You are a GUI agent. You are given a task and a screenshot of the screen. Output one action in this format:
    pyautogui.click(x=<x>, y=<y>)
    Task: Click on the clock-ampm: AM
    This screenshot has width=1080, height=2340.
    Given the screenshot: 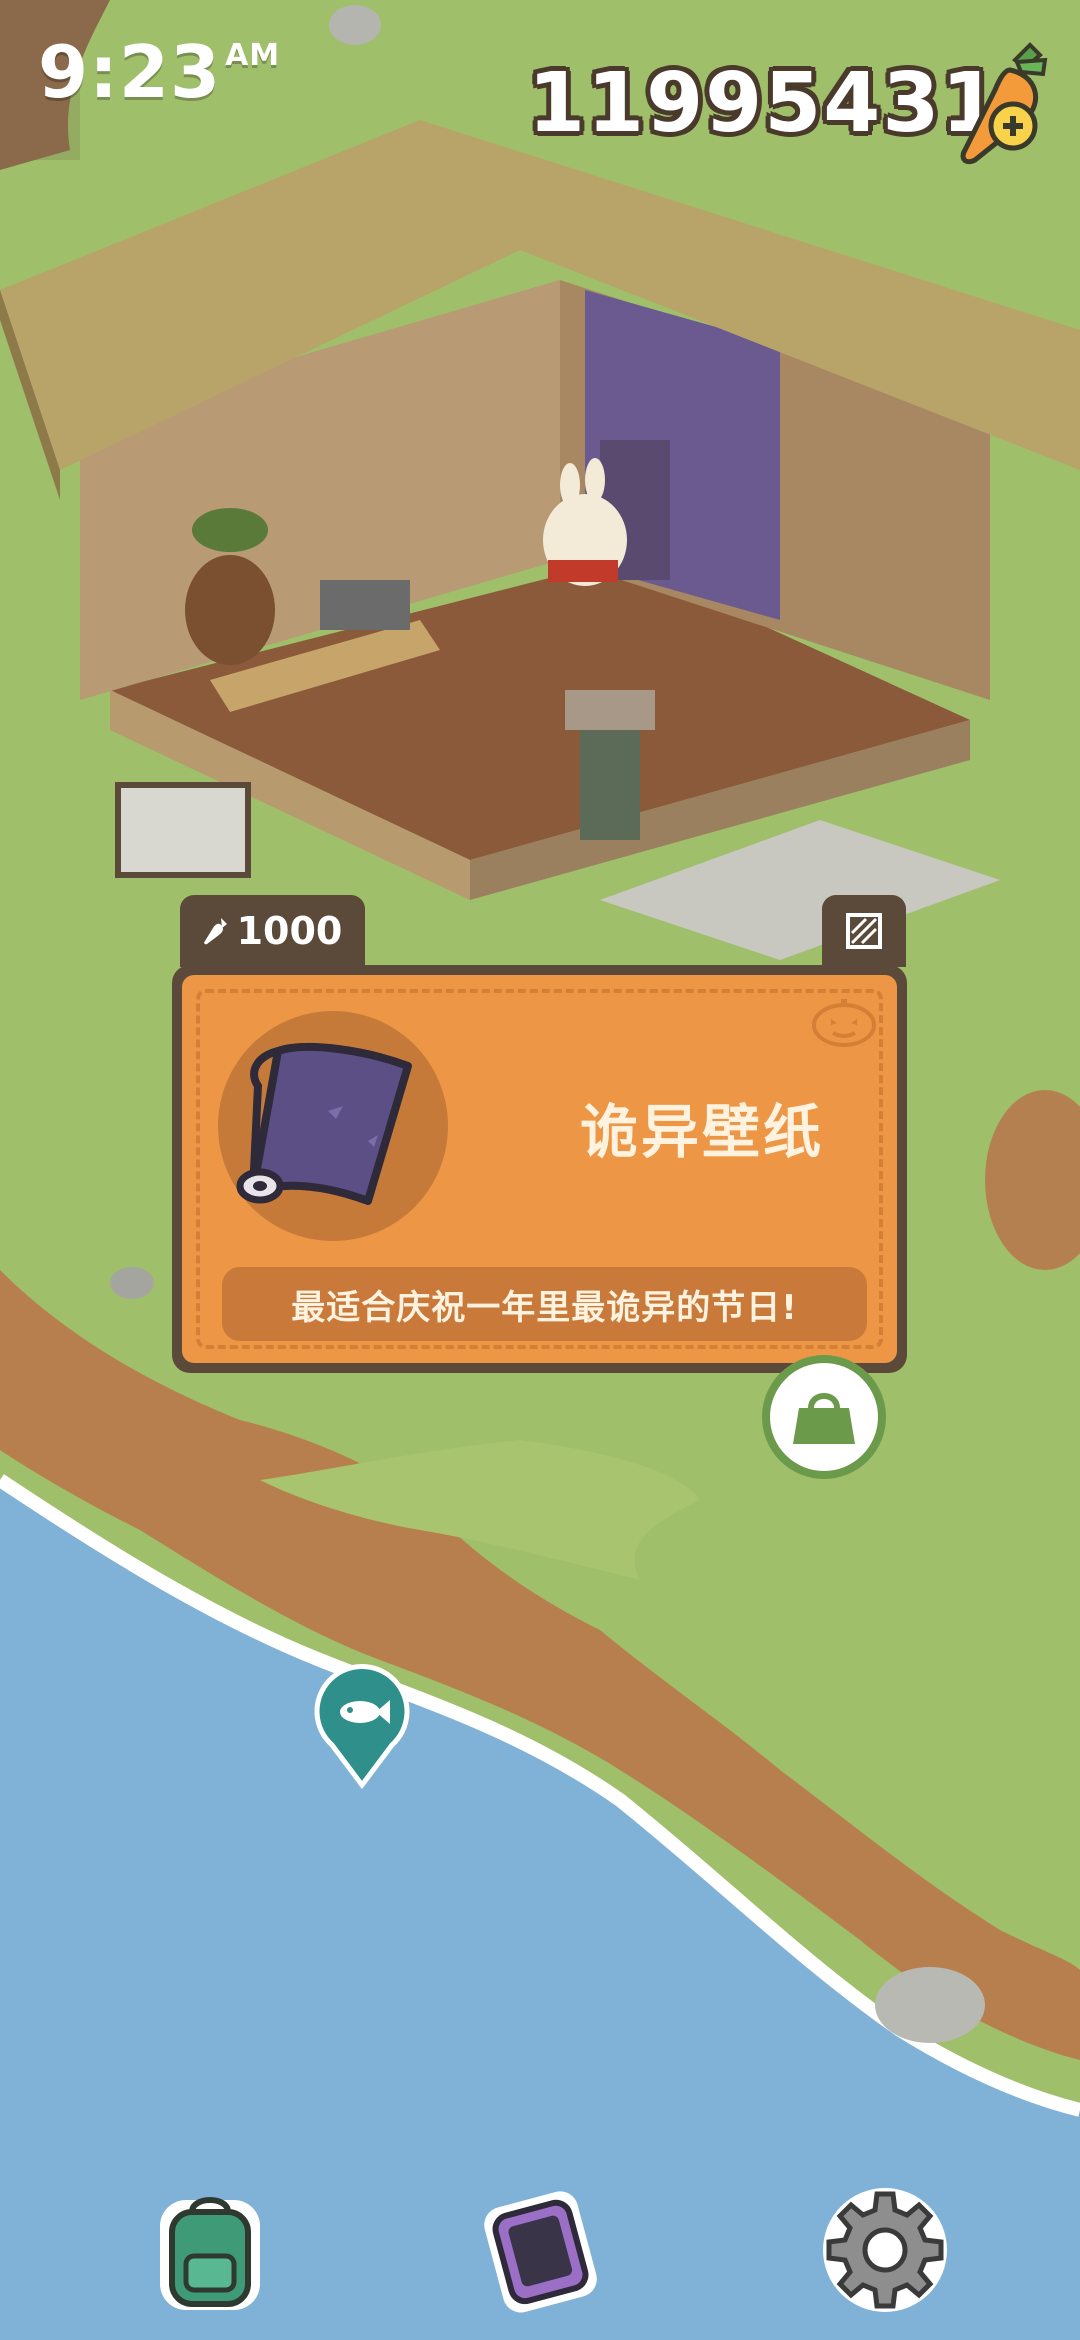 What is the action you would take?
    pyautogui.click(x=253, y=55)
    